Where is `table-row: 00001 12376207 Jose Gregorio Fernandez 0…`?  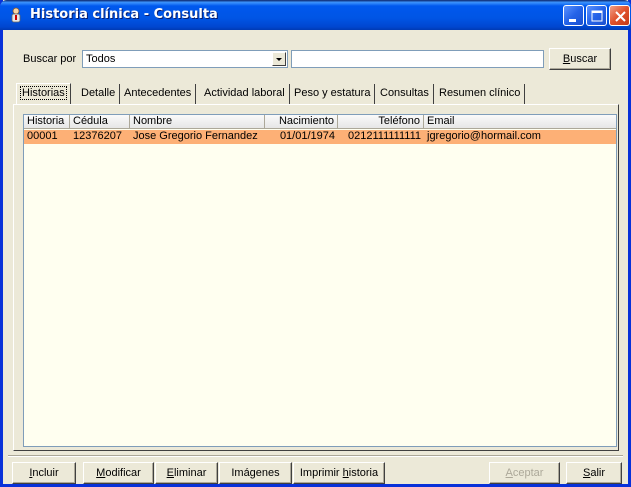
table-row: 00001 12376207 Jose Gregorio Fernandez 0… is located at coordinates (320, 137).